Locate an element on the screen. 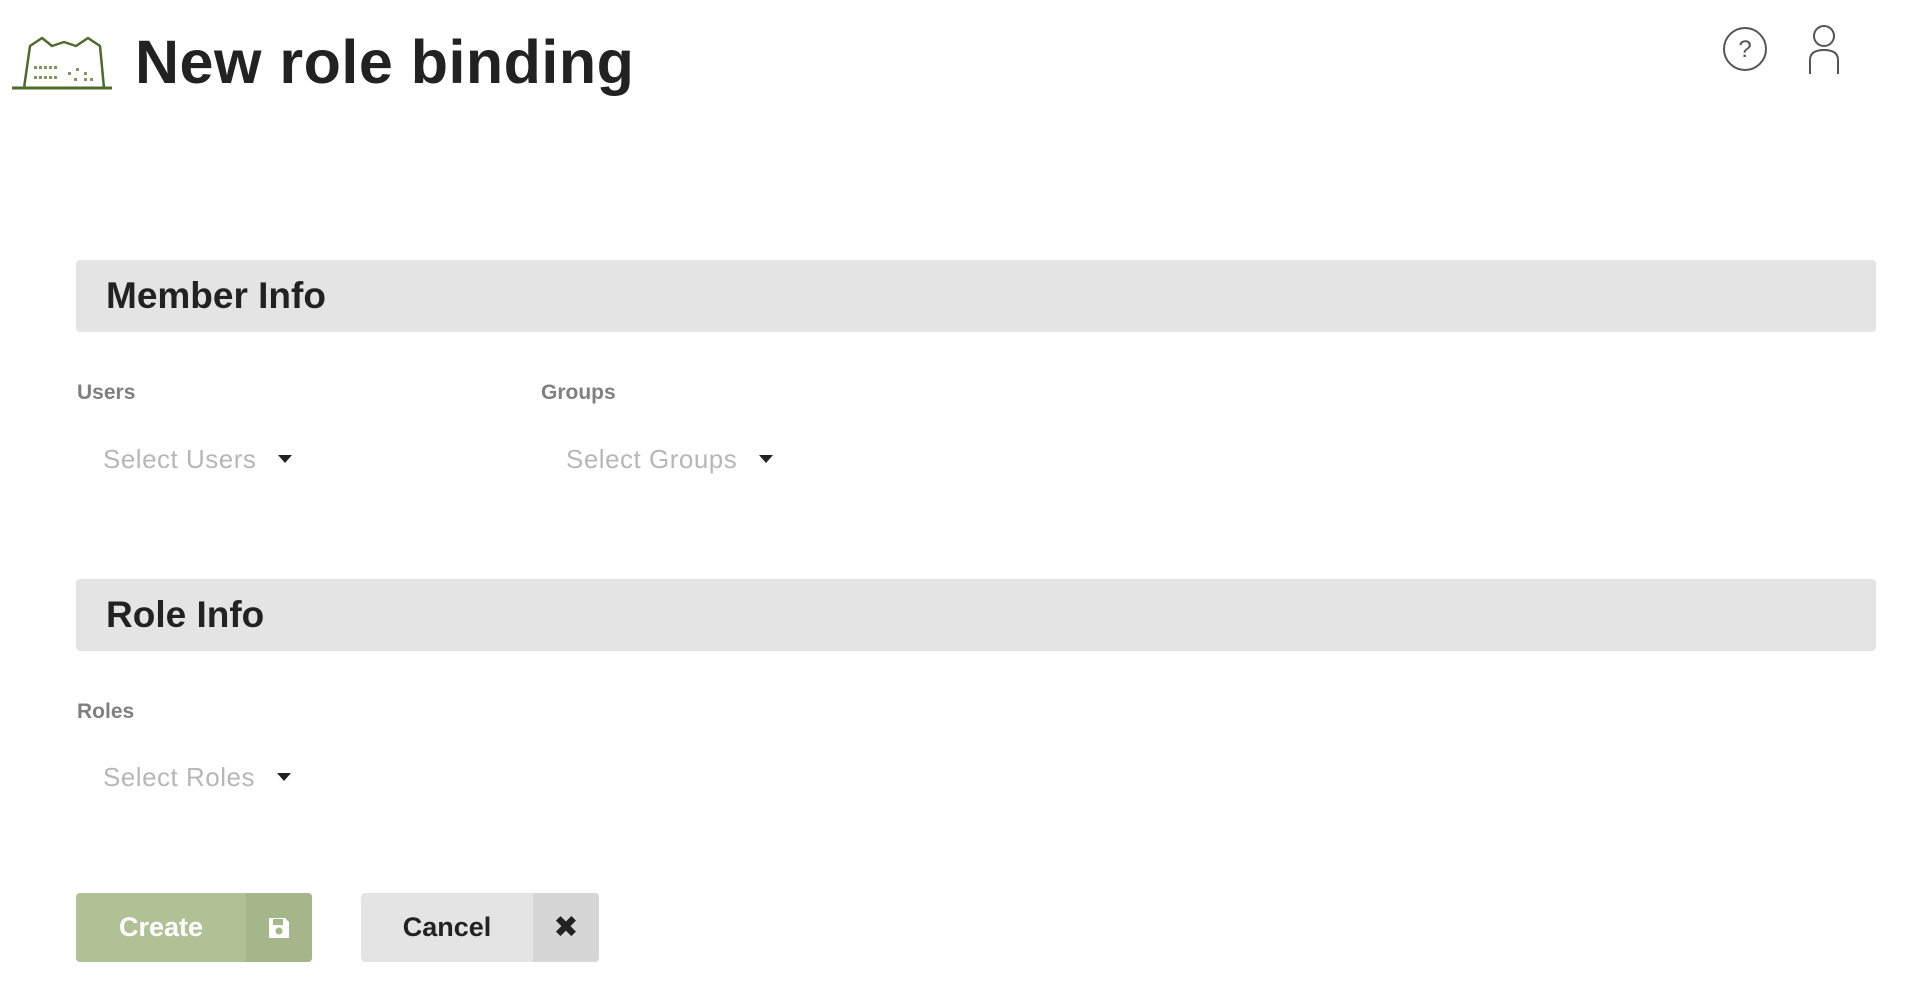 The image size is (1908, 992). hat-logo-icon is located at coordinates (62, 63).